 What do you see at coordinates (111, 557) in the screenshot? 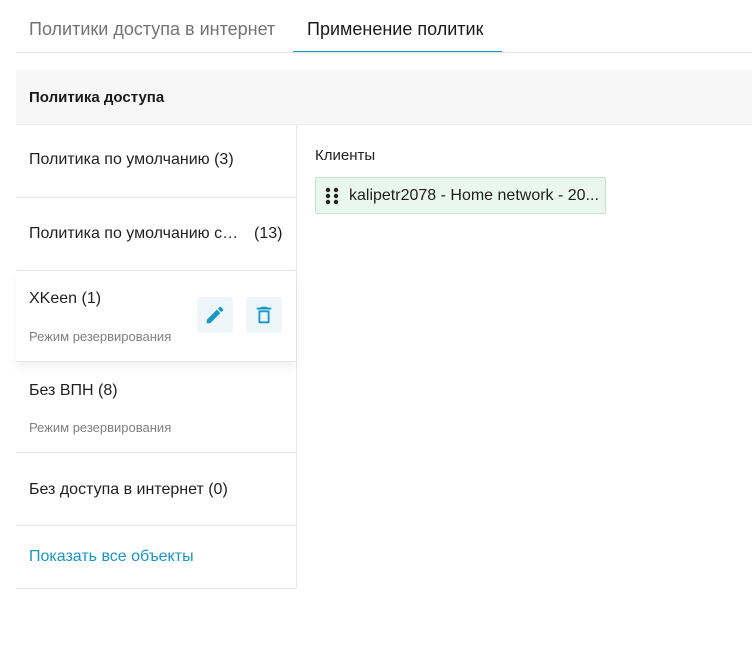
I see `show-all-link: Показать все объекты` at bounding box center [111, 557].